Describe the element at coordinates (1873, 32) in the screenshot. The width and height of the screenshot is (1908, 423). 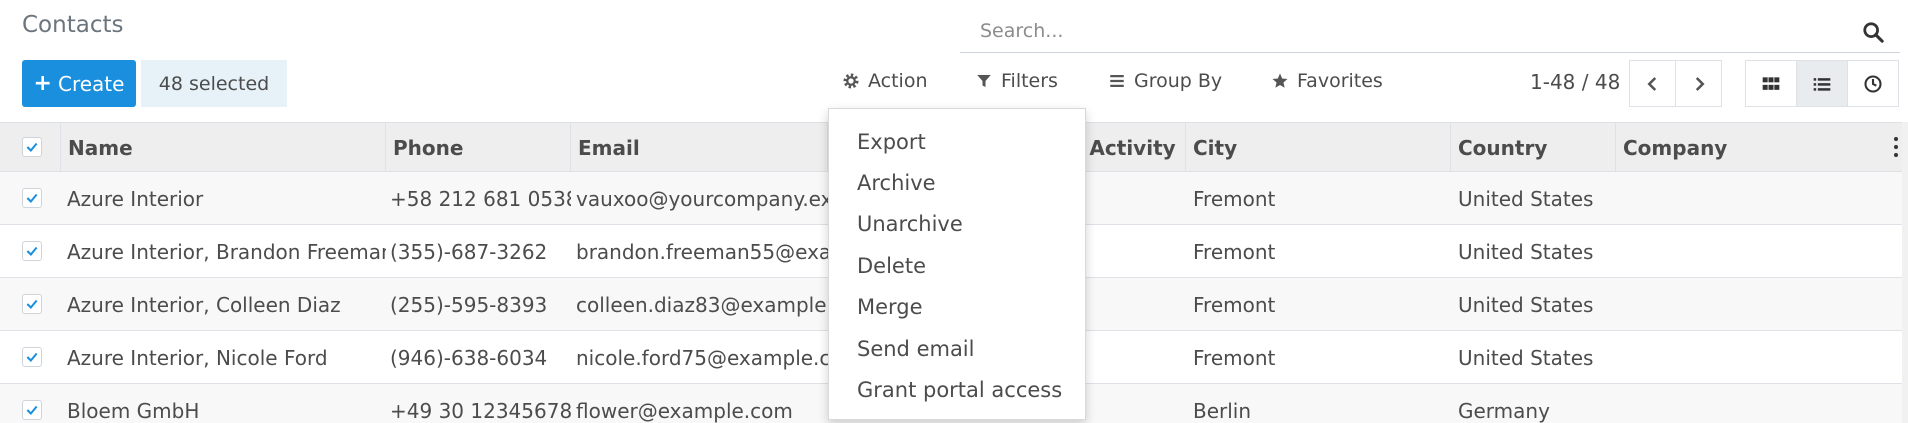
I see `search-icon` at that location.